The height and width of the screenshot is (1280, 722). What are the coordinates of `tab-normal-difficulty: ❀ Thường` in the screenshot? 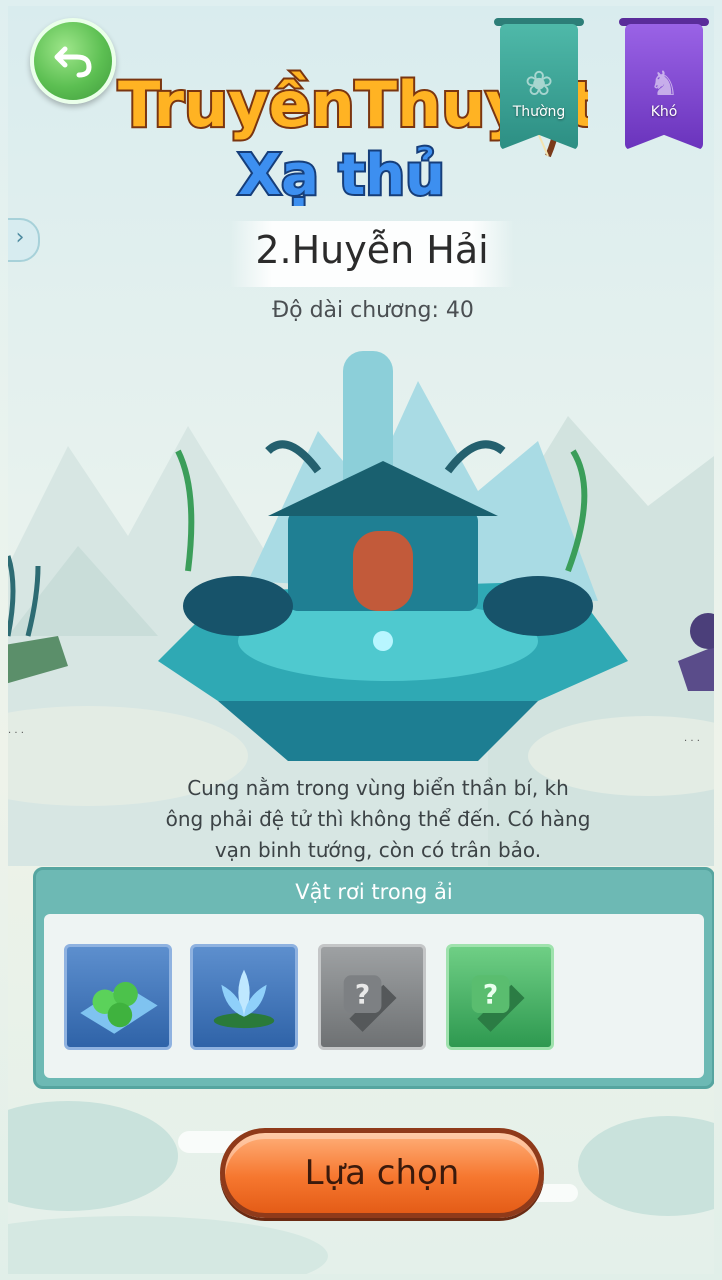 It's located at (539, 81).